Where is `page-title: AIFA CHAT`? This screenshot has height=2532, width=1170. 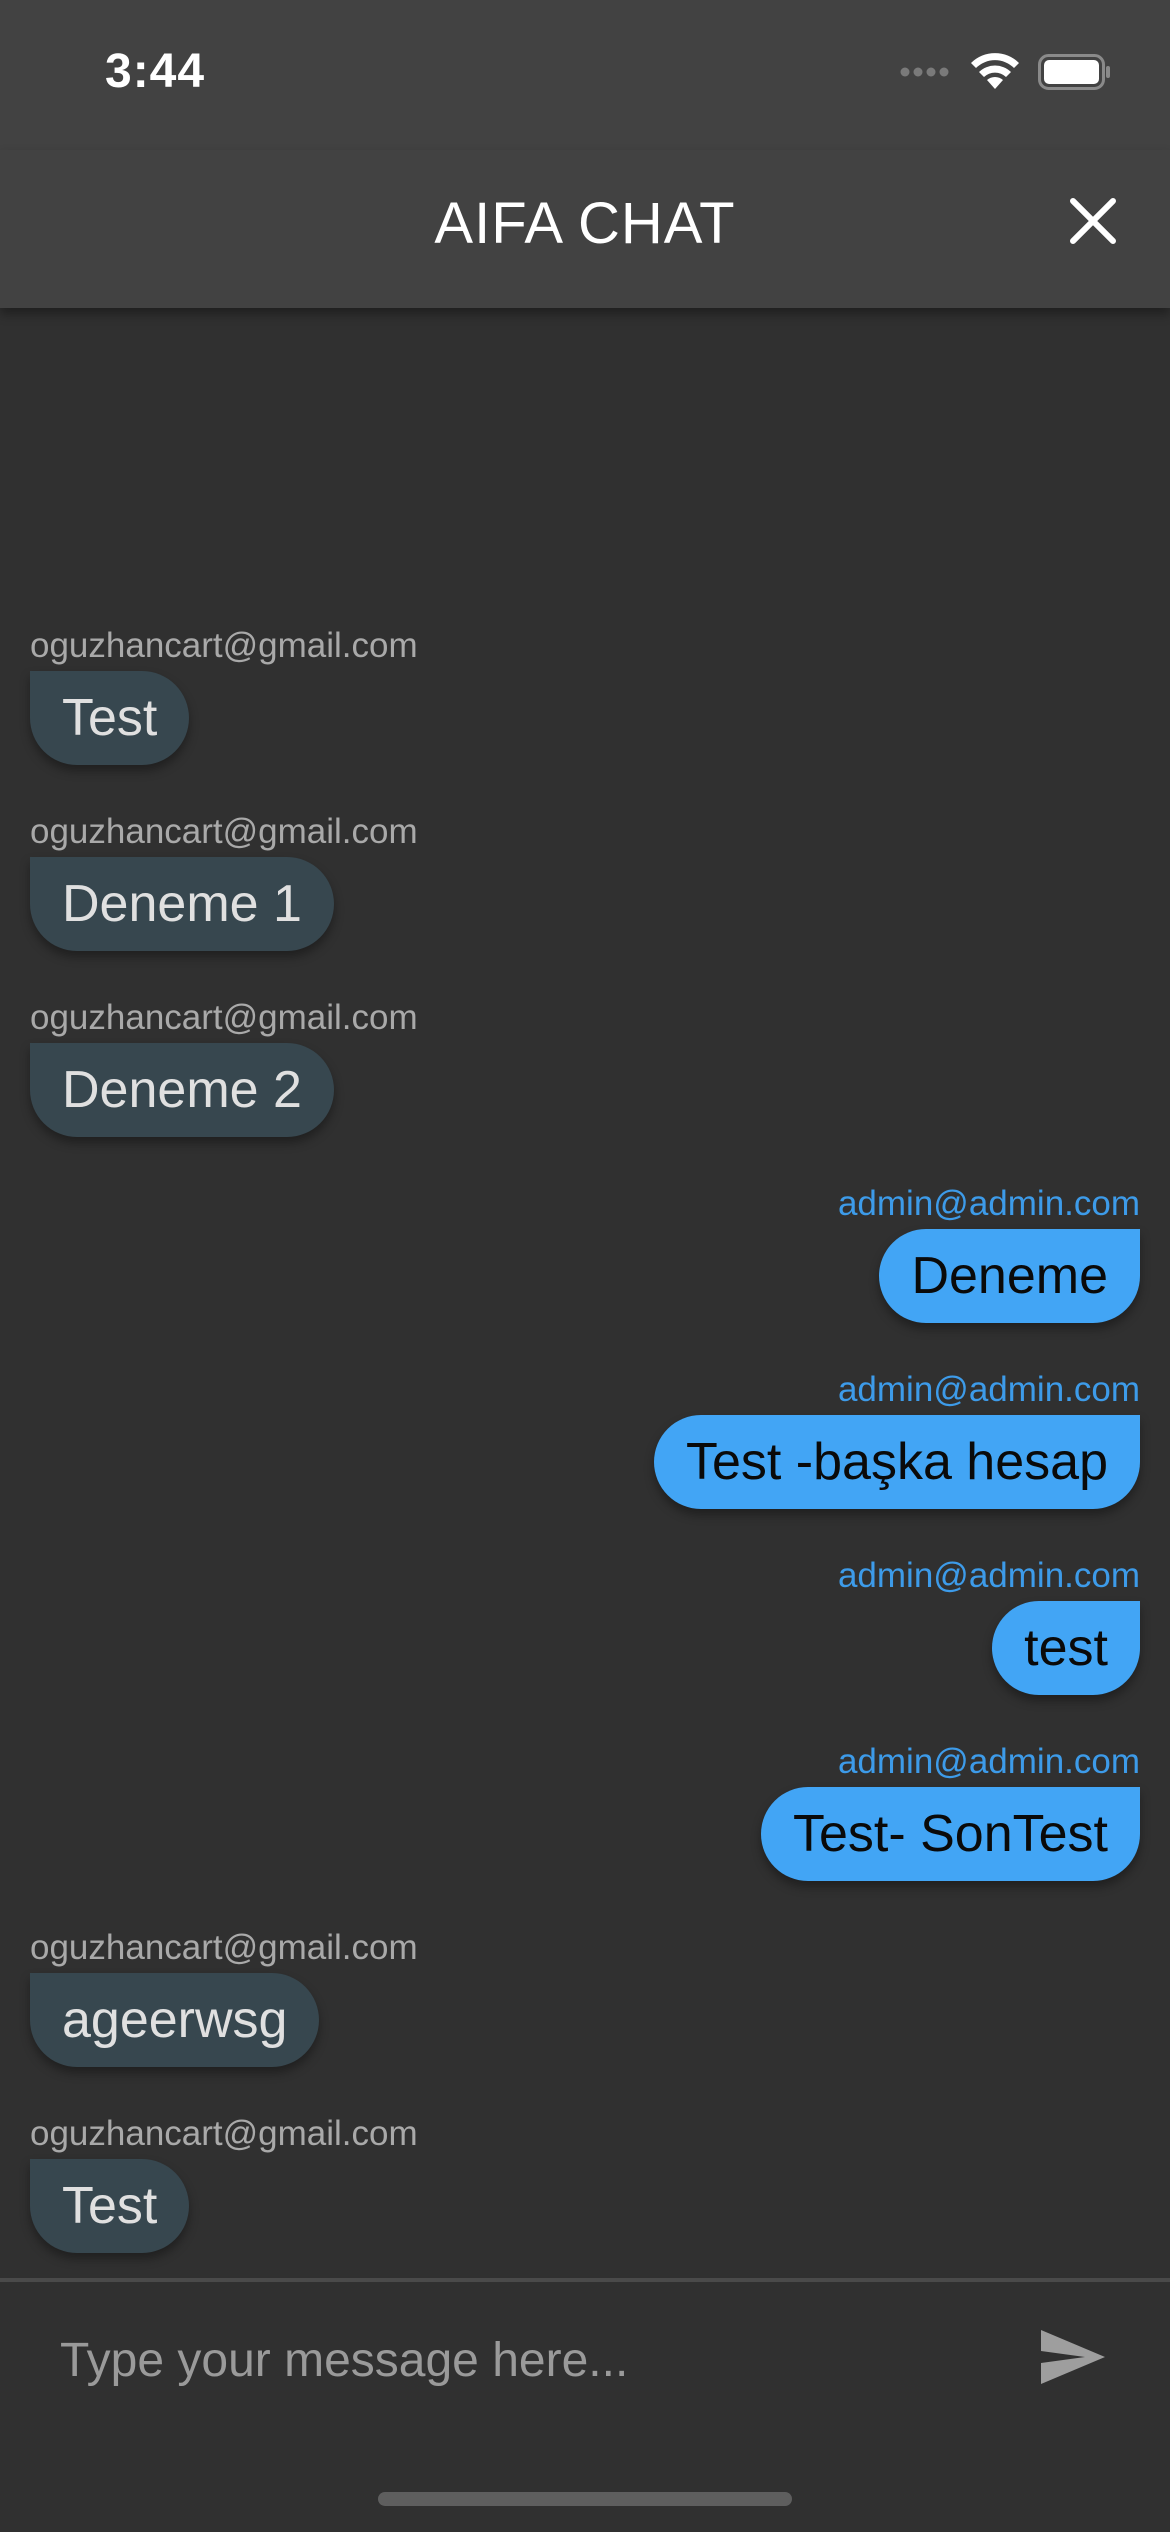 page-title: AIFA CHAT is located at coordinates (585, 223).